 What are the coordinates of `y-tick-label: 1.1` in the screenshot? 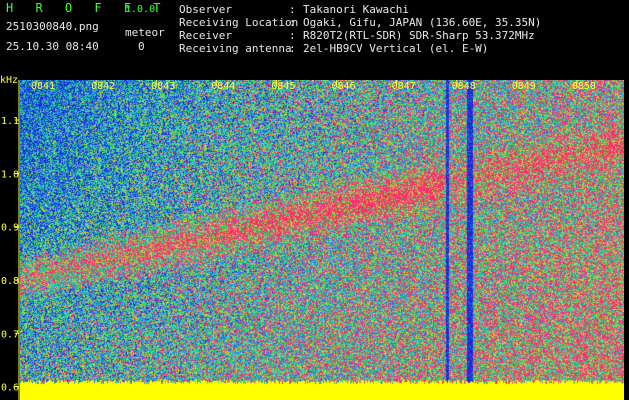 It's located at (10, 121).